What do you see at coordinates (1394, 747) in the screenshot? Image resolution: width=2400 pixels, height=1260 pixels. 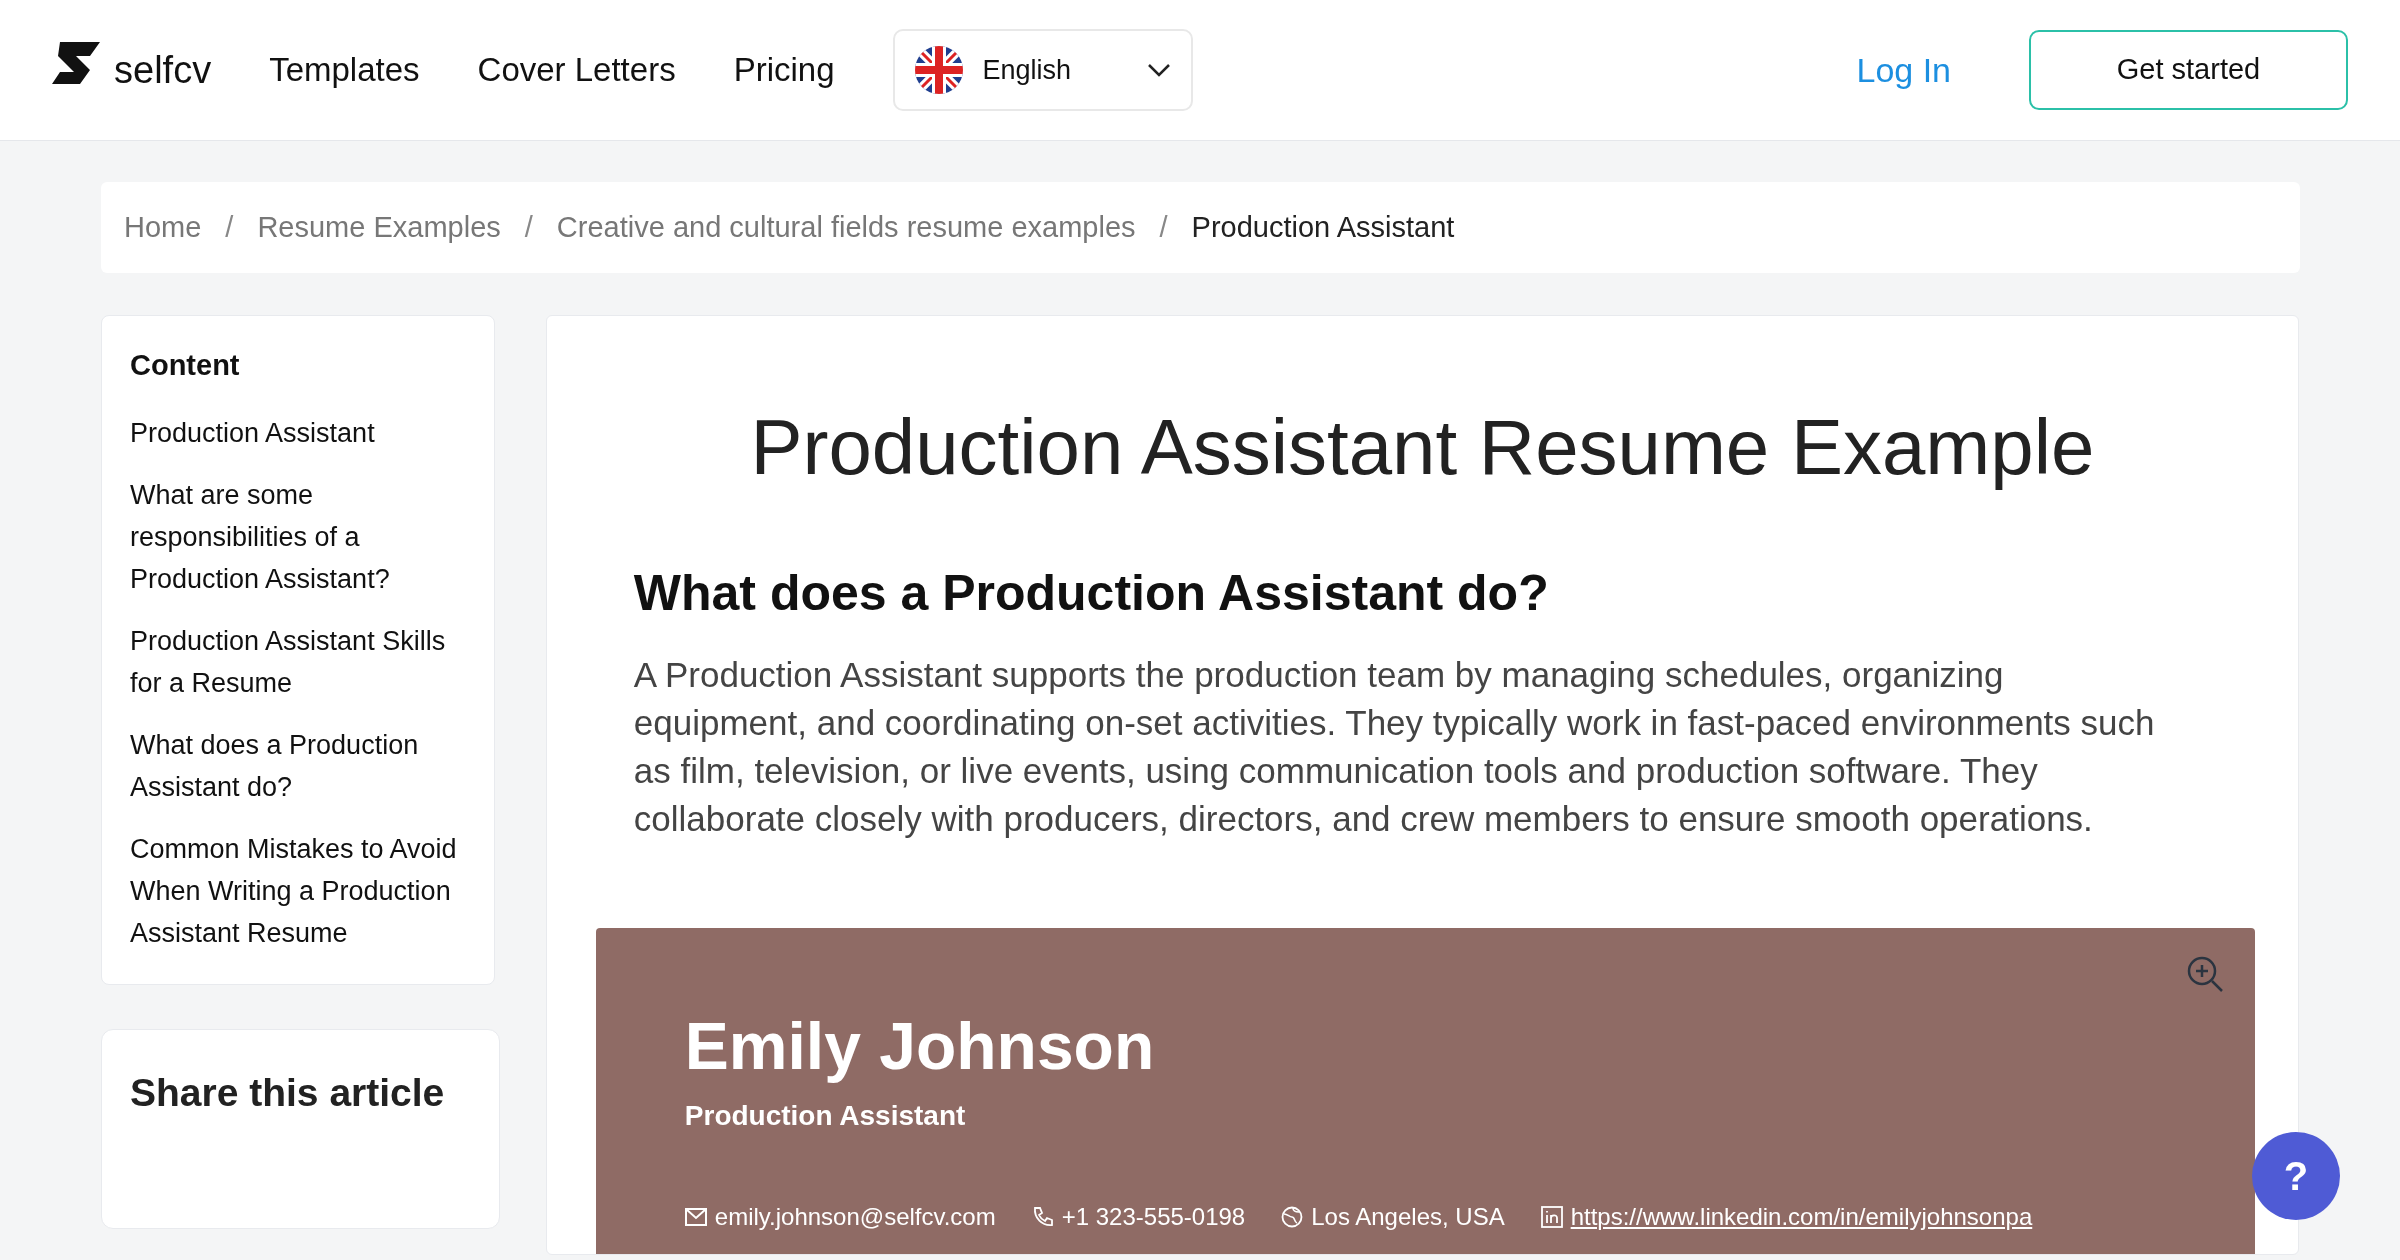 I see `section-paragraph: A Production Assistant supports the production team by managing schedules, organizing equipment, and coordinating on-set activities. They typically work in fast-paced environments such as film, television, or live events, using communication tools and production software. They collaborate closely with producers, directors, and crew members to ensure smooth operations.` at bounding box center [1394, 747].